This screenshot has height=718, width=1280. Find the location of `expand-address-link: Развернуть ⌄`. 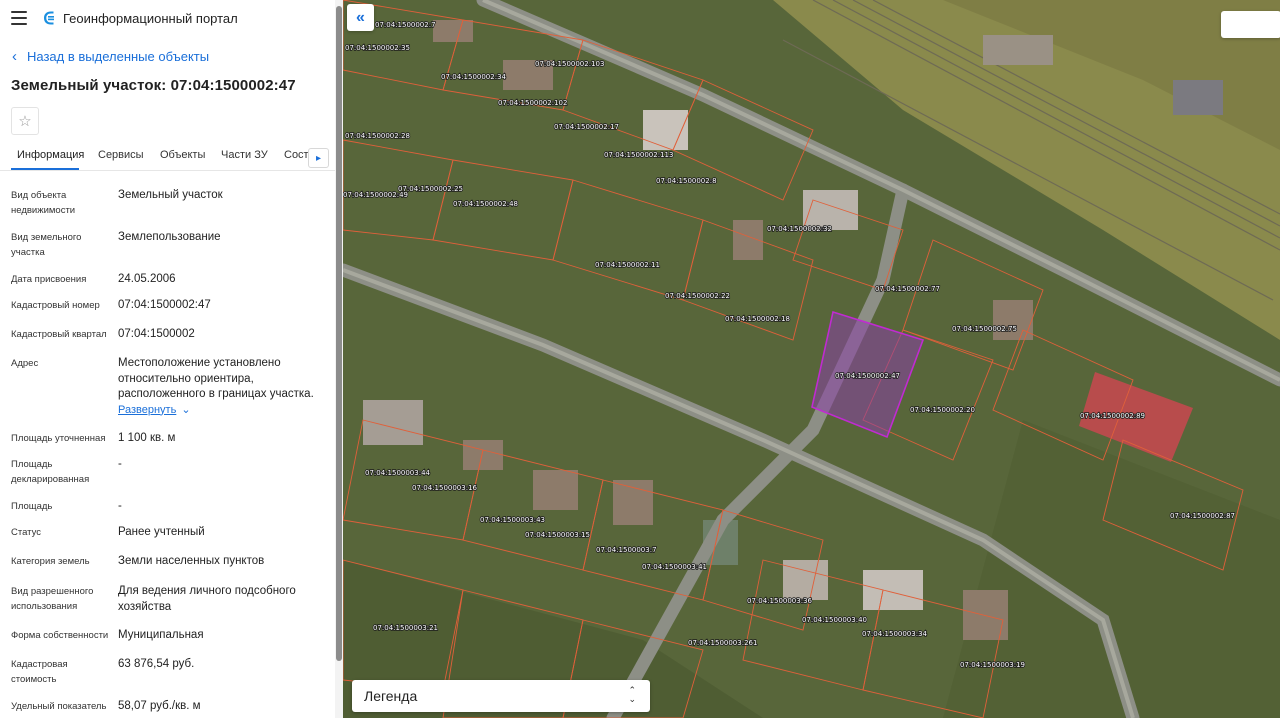

expand-address-link: Развернуть ⌄ is located at coordinates (154, 411).